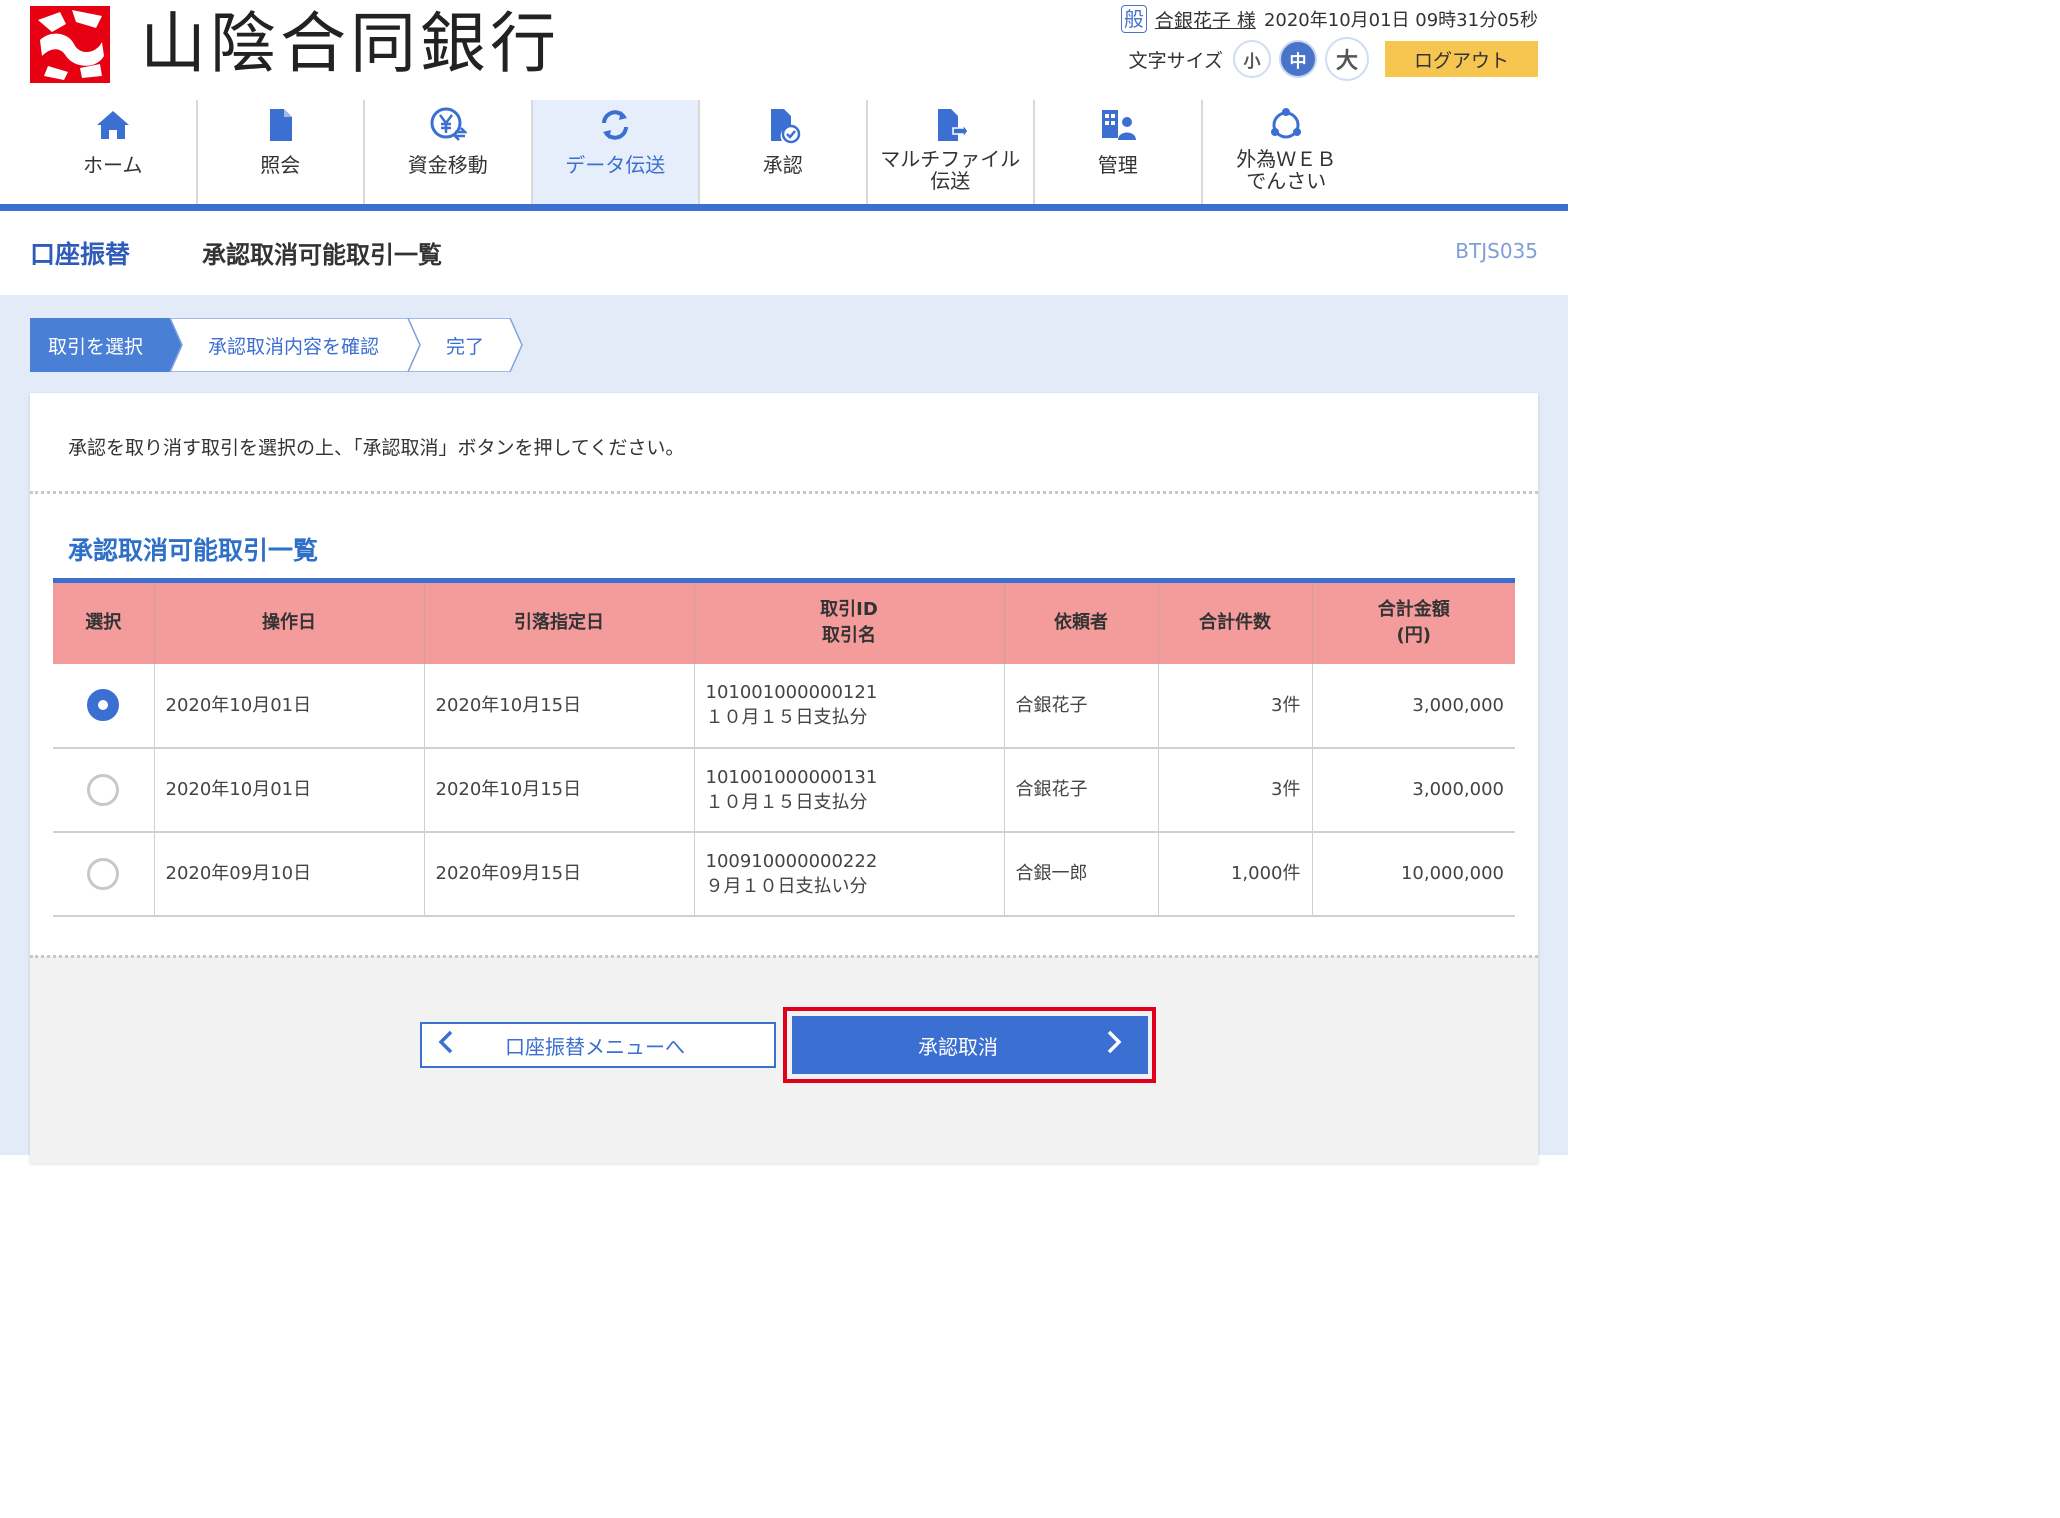 Image resolution: width=2060 pixels, height=1518 pixels. Describe the element at coordinates (289, 874) in the screenshot. I see `op-date-cell: 2020年09月10日` at that location.